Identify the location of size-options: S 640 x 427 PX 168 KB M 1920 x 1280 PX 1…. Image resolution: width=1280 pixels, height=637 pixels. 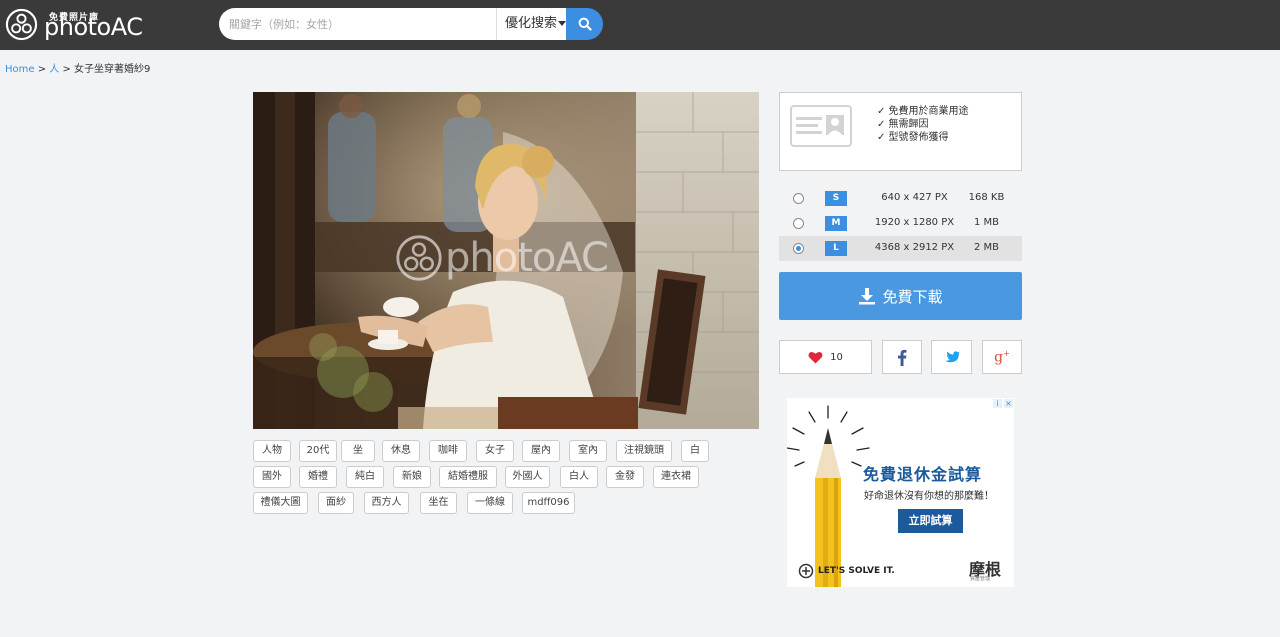
(900, 223).